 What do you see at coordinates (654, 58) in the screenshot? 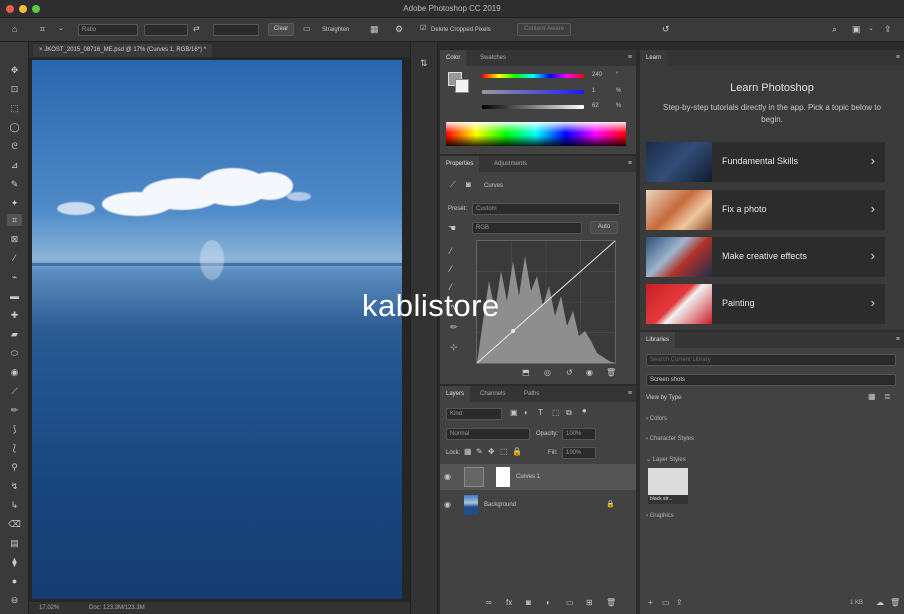
I see `tab-learn: Learn` at bounding box center [654, 58].